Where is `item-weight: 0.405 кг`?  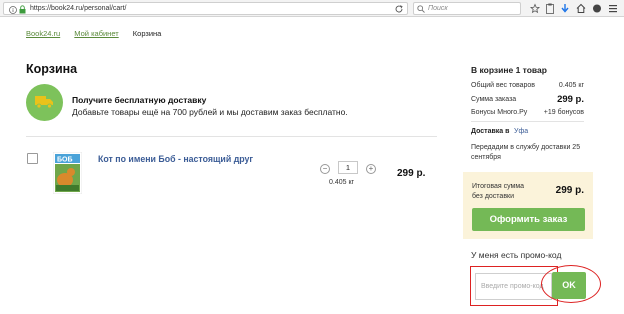 item-weight: 0.405 кг is located at coordinates (342, 182).